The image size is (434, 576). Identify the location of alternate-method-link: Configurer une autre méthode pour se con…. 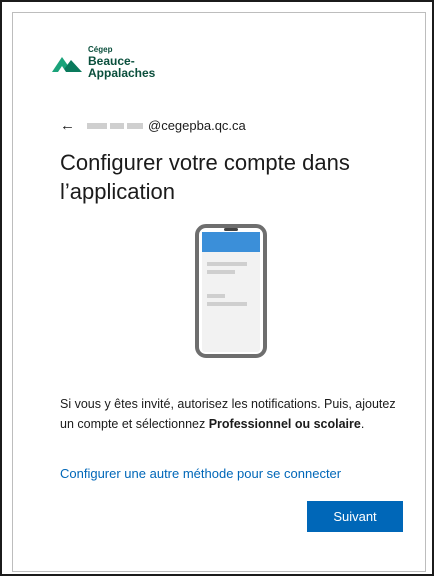
(200, 473).